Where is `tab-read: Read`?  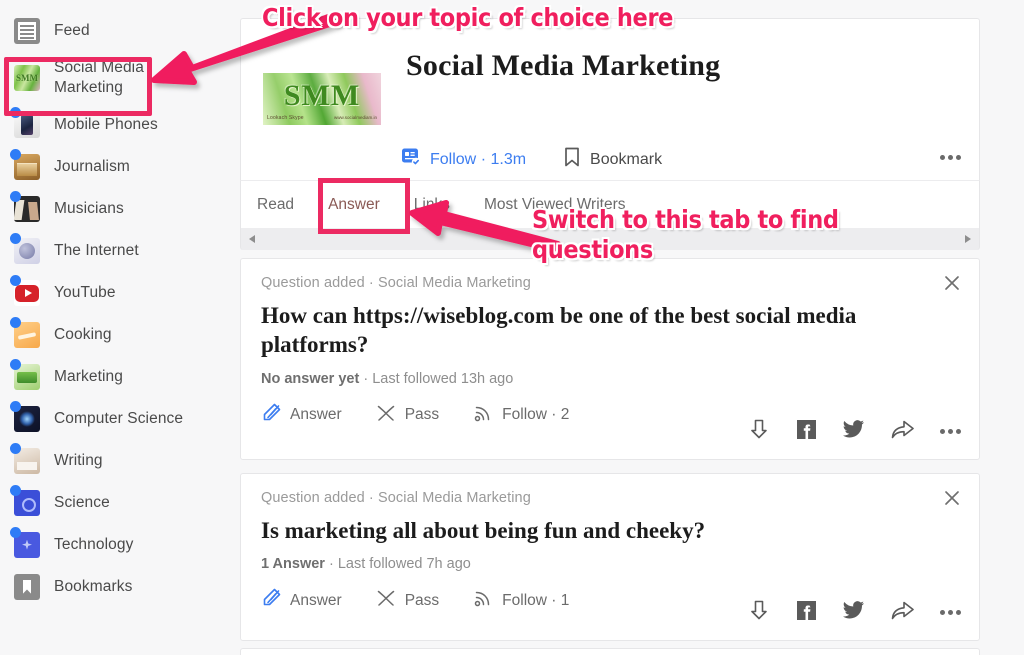
tab-read: Read is located at coordinates (275, 205).